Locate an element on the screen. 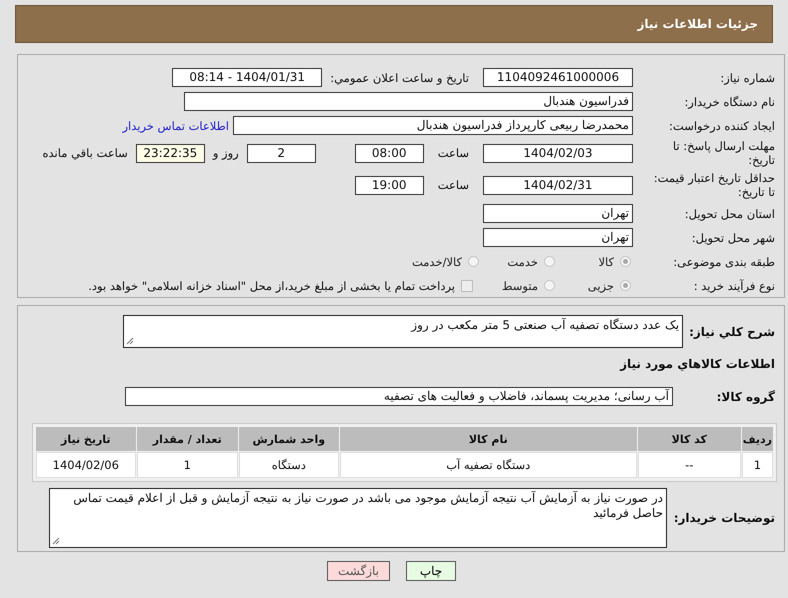 This screenshot has width=788, height=598. print-button: چاپ is located at coordinates (431, 571).